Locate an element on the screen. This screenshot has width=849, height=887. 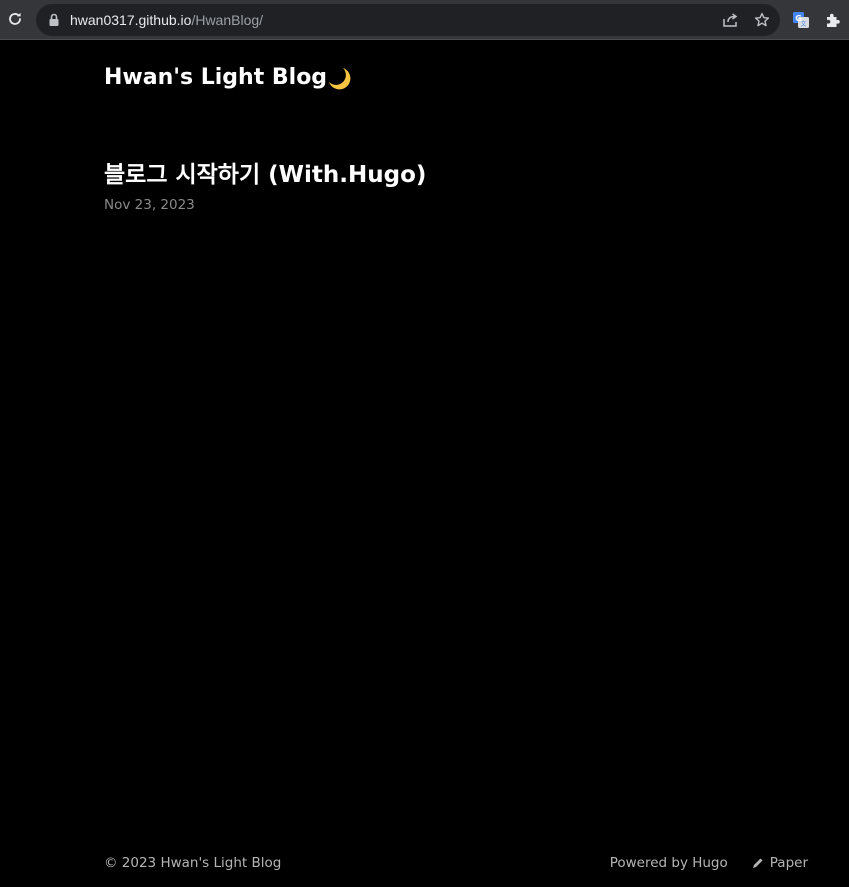
post-title-link: 블로그 시작하기 (With.Hugo) is located at coordinates (265, 175).